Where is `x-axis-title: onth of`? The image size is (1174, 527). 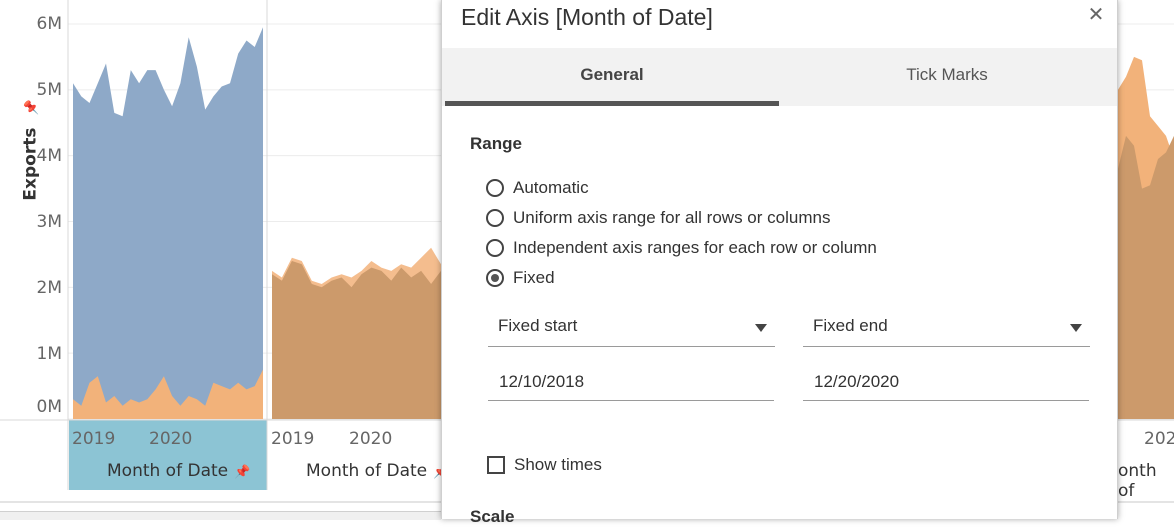
x-axis-title: onth of is located at coordinates (1146, 481).